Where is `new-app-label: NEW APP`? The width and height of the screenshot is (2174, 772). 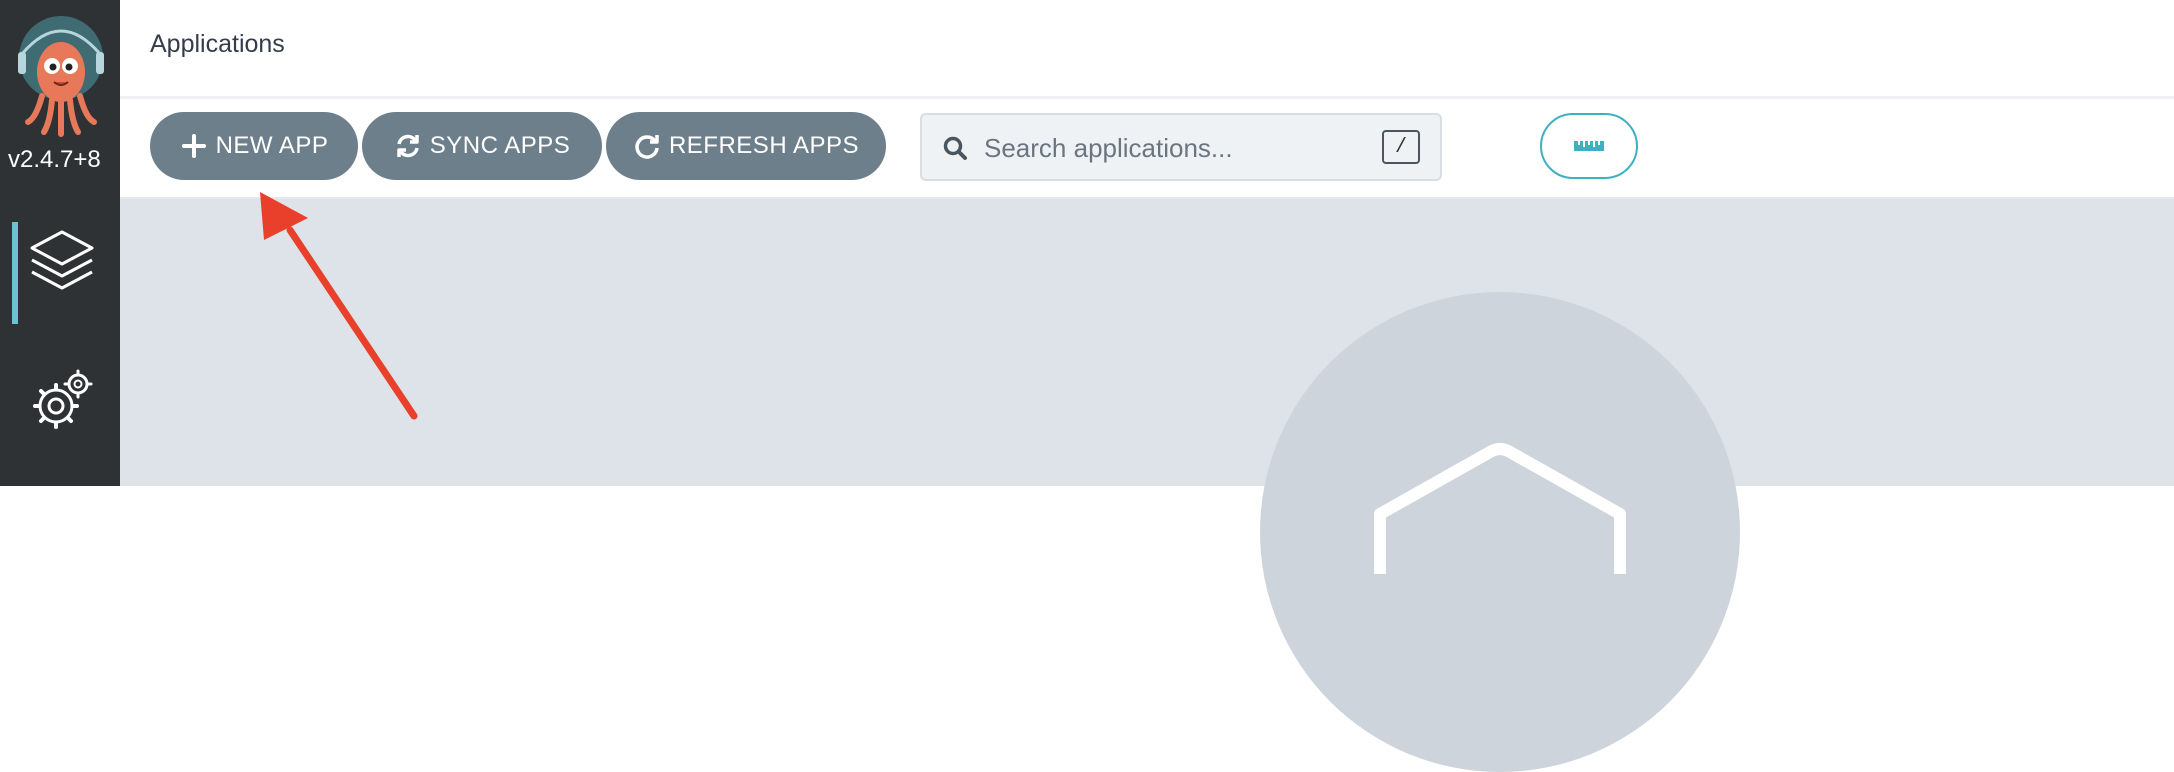 new-app-label: NEW APP is located at coordinates (272, 145).